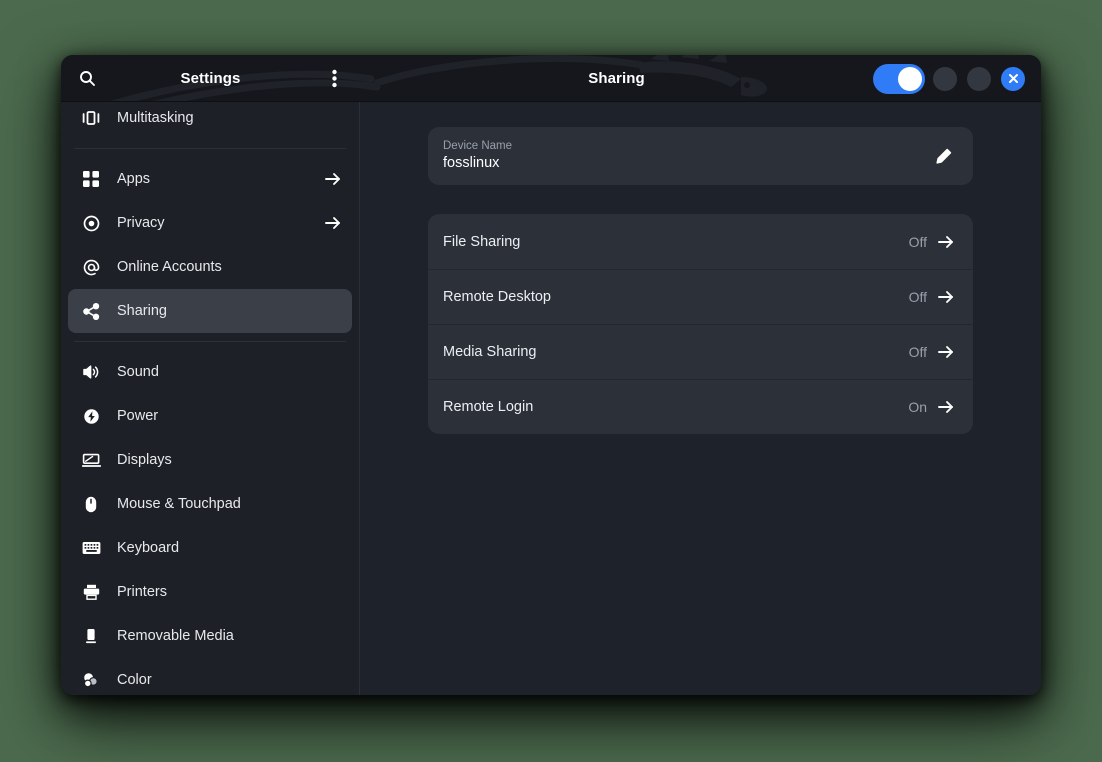  Describe the element at coordinates (616, 78) in the screenshot. I see `page-title: Sharing` at that location.